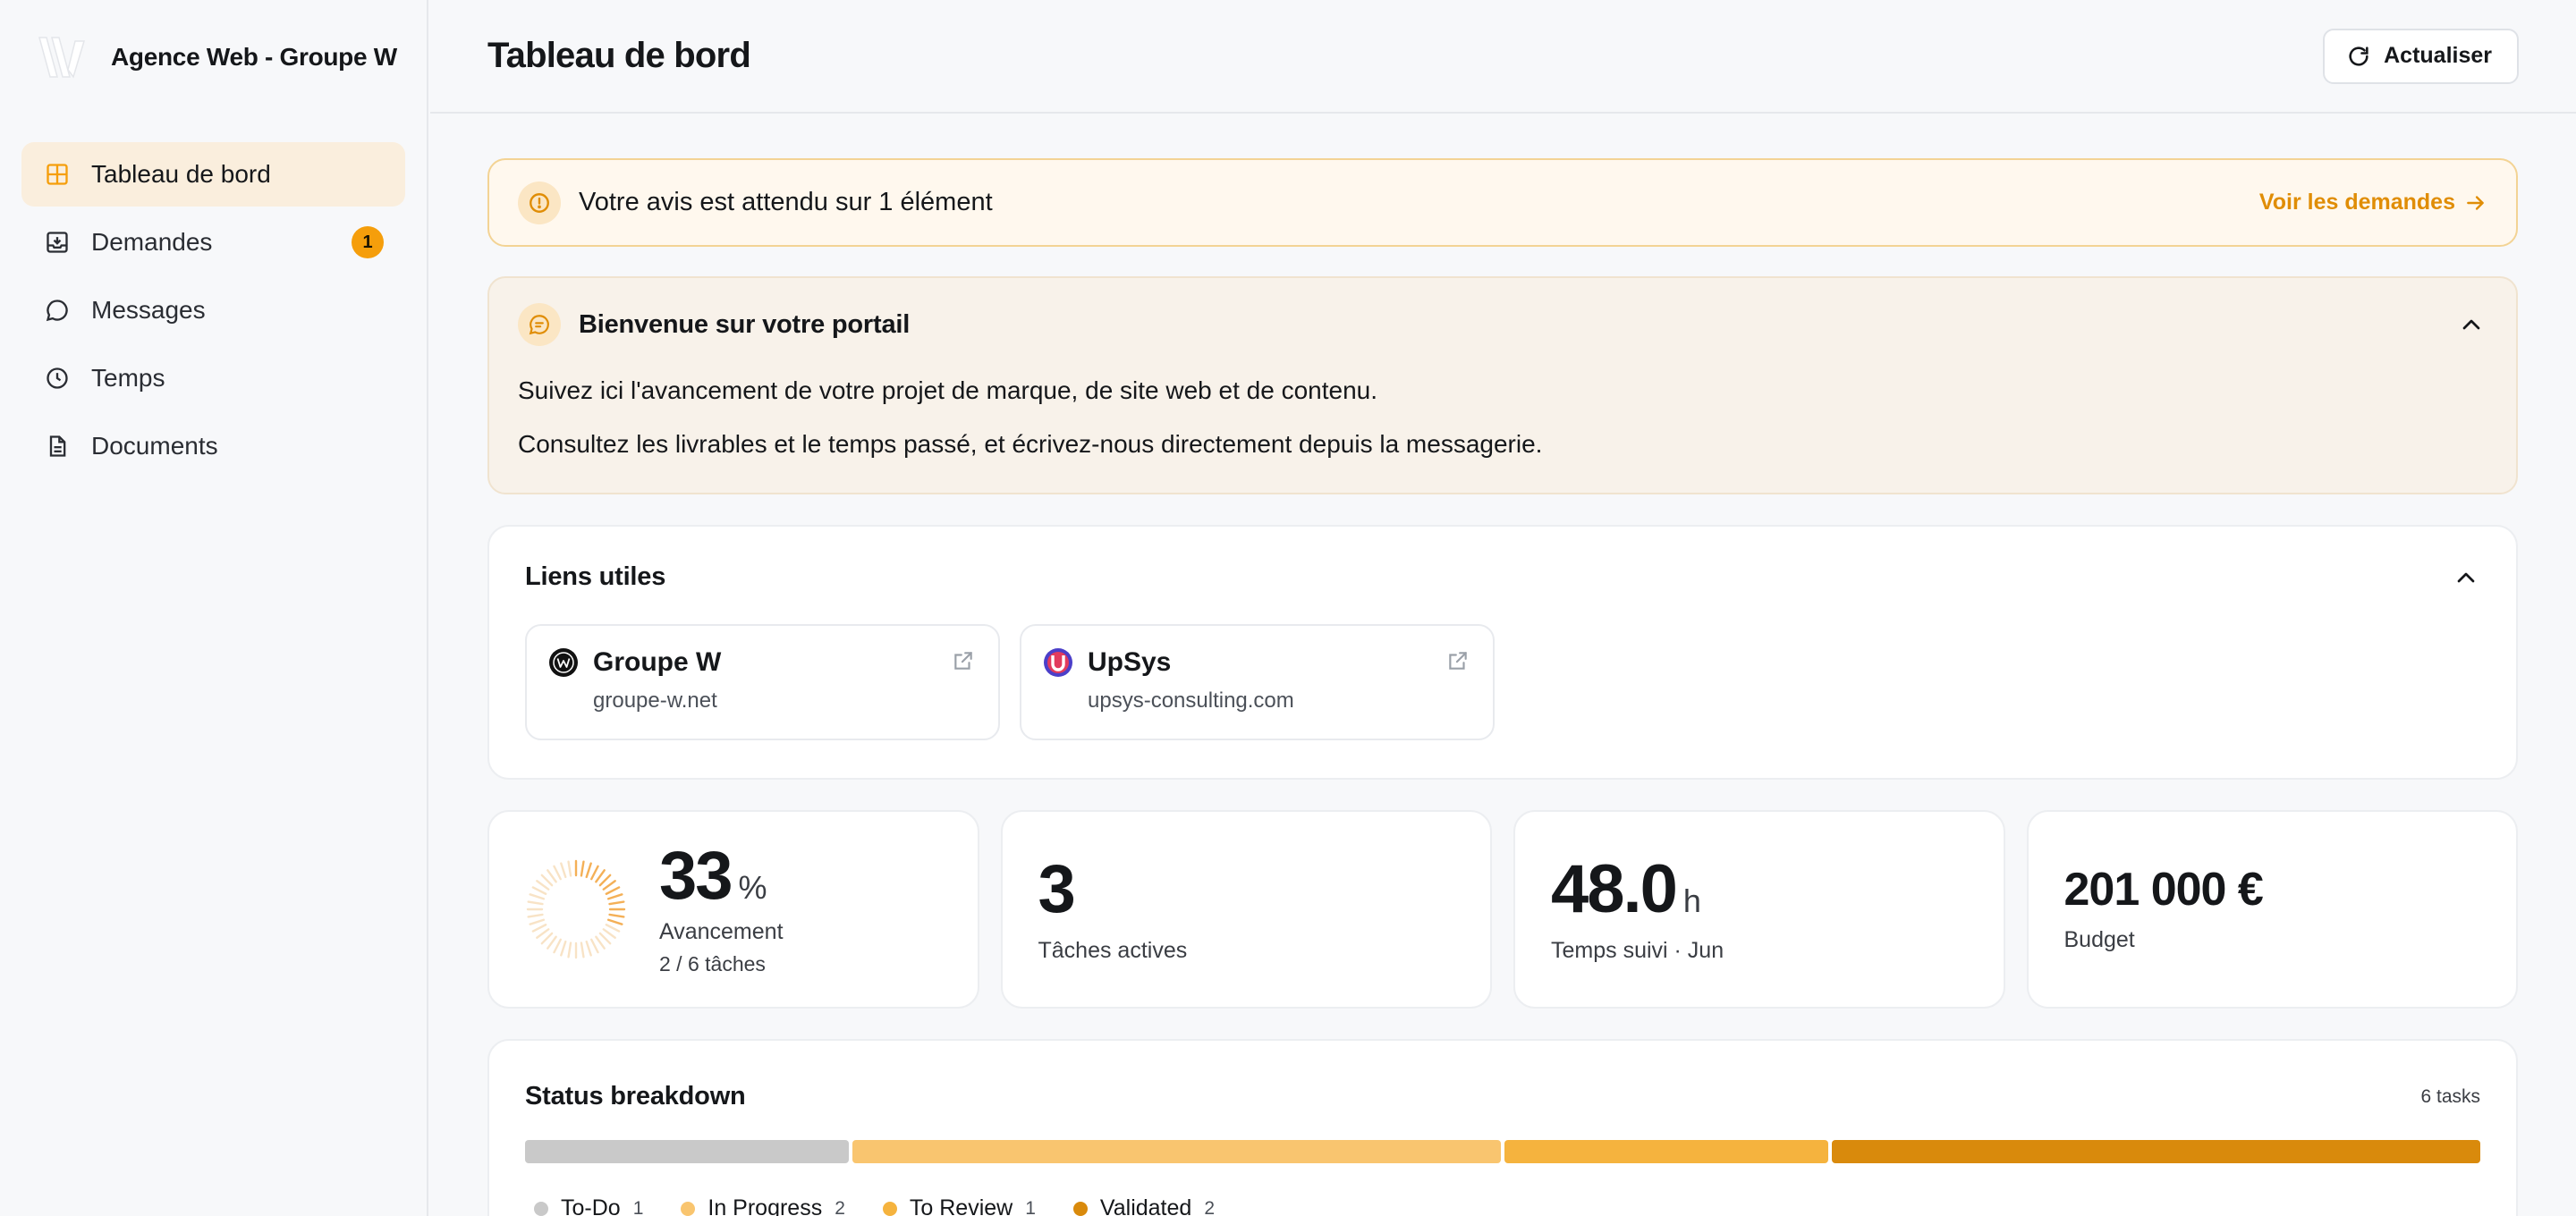 The image size is (2576, 1216). Describe the element at coordinates (2438, 55) in the screenshot. I see `refresh-button-label: Actualiser` at that location.